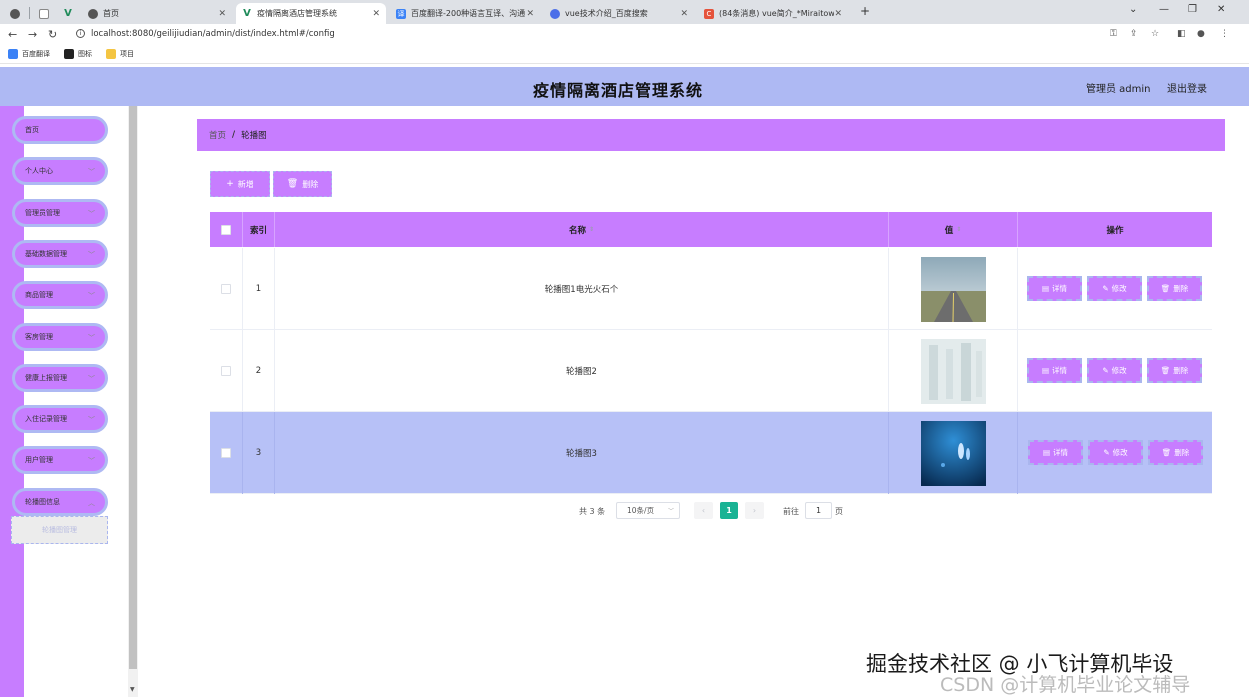 Image resolution: width=1249 pixels, height=697 pixels. I want to click on carousel-thumbnail-underwater, so click(953, 453).